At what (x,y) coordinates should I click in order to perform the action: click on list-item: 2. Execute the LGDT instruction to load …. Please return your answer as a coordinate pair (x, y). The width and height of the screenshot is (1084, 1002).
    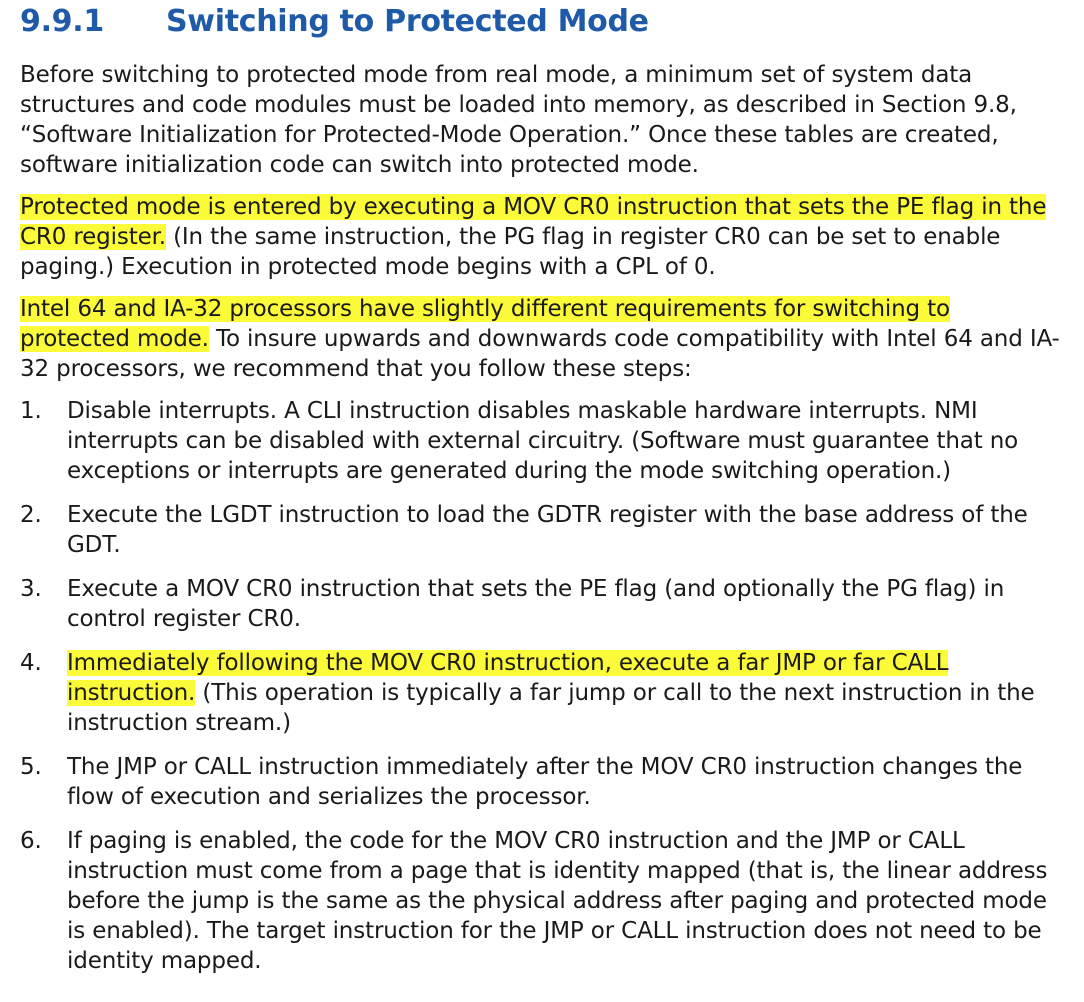
    Looking at the image, I should click on (542, 530).